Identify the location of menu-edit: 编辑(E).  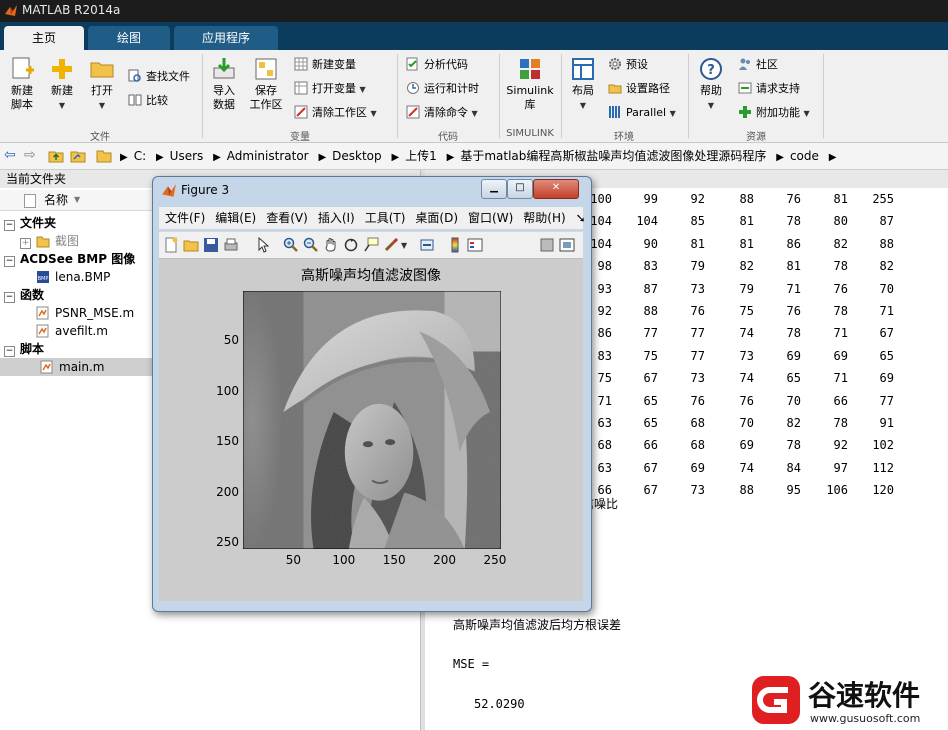
(235, 218).